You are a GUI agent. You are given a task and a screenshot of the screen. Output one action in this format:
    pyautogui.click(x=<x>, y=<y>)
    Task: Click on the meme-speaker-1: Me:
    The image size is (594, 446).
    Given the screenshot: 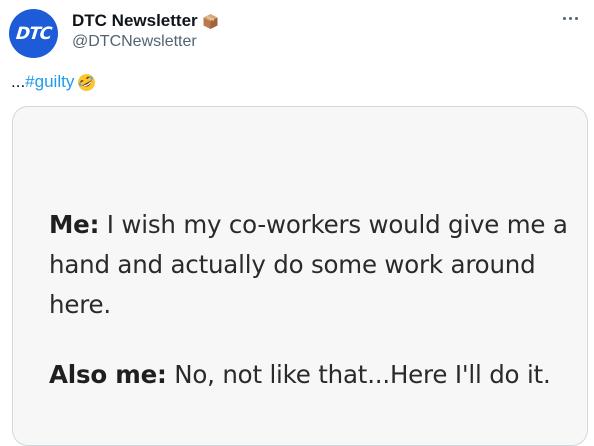 What is the action you would take?
    pyautogui.click(x=74, y=224)
    